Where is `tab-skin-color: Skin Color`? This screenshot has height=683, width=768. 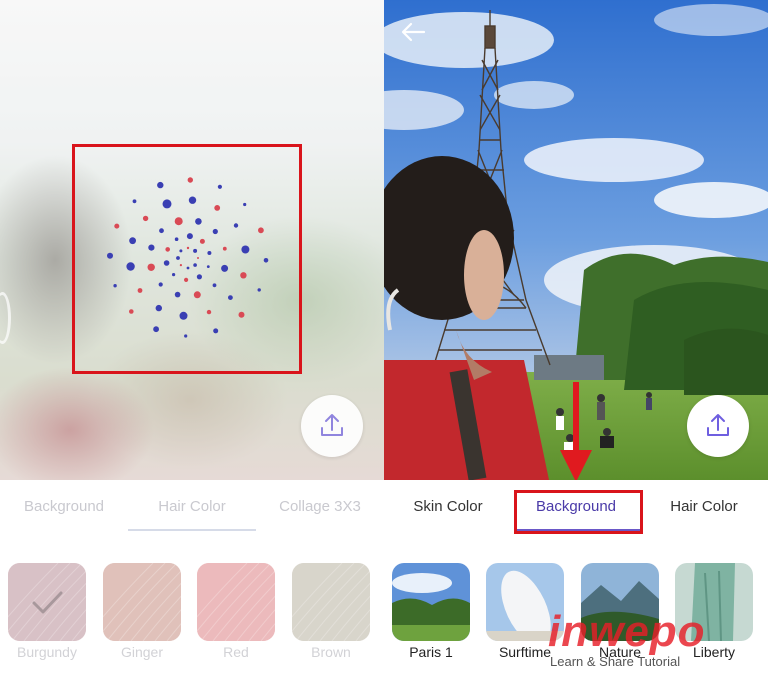
tab-skin-color: Skin Color is located at coordinates (448, 506).